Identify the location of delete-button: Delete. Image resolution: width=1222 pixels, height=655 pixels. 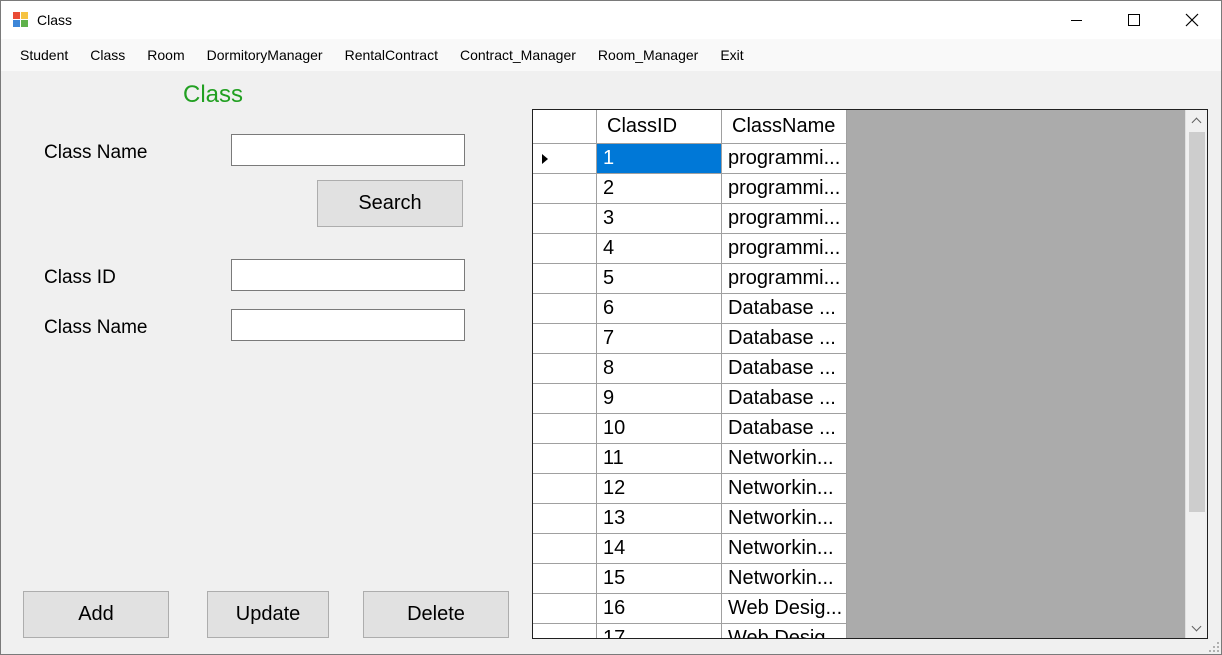
(436, 614).